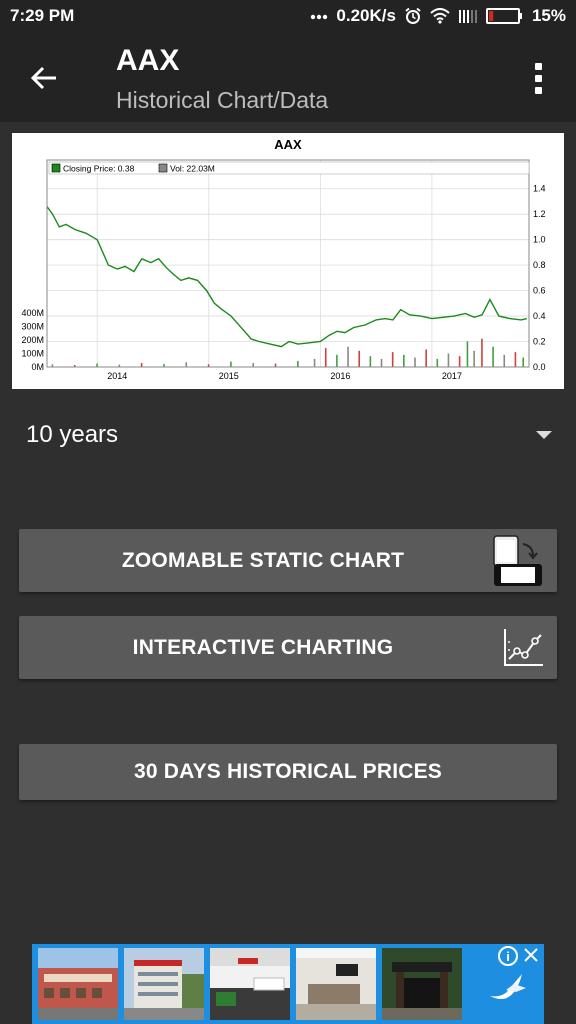 The image size is (576, 1024). What do you see at coordinates (508, 956) in the screenshot?
I see `info-icon: i` at bounding box center [508, 956].